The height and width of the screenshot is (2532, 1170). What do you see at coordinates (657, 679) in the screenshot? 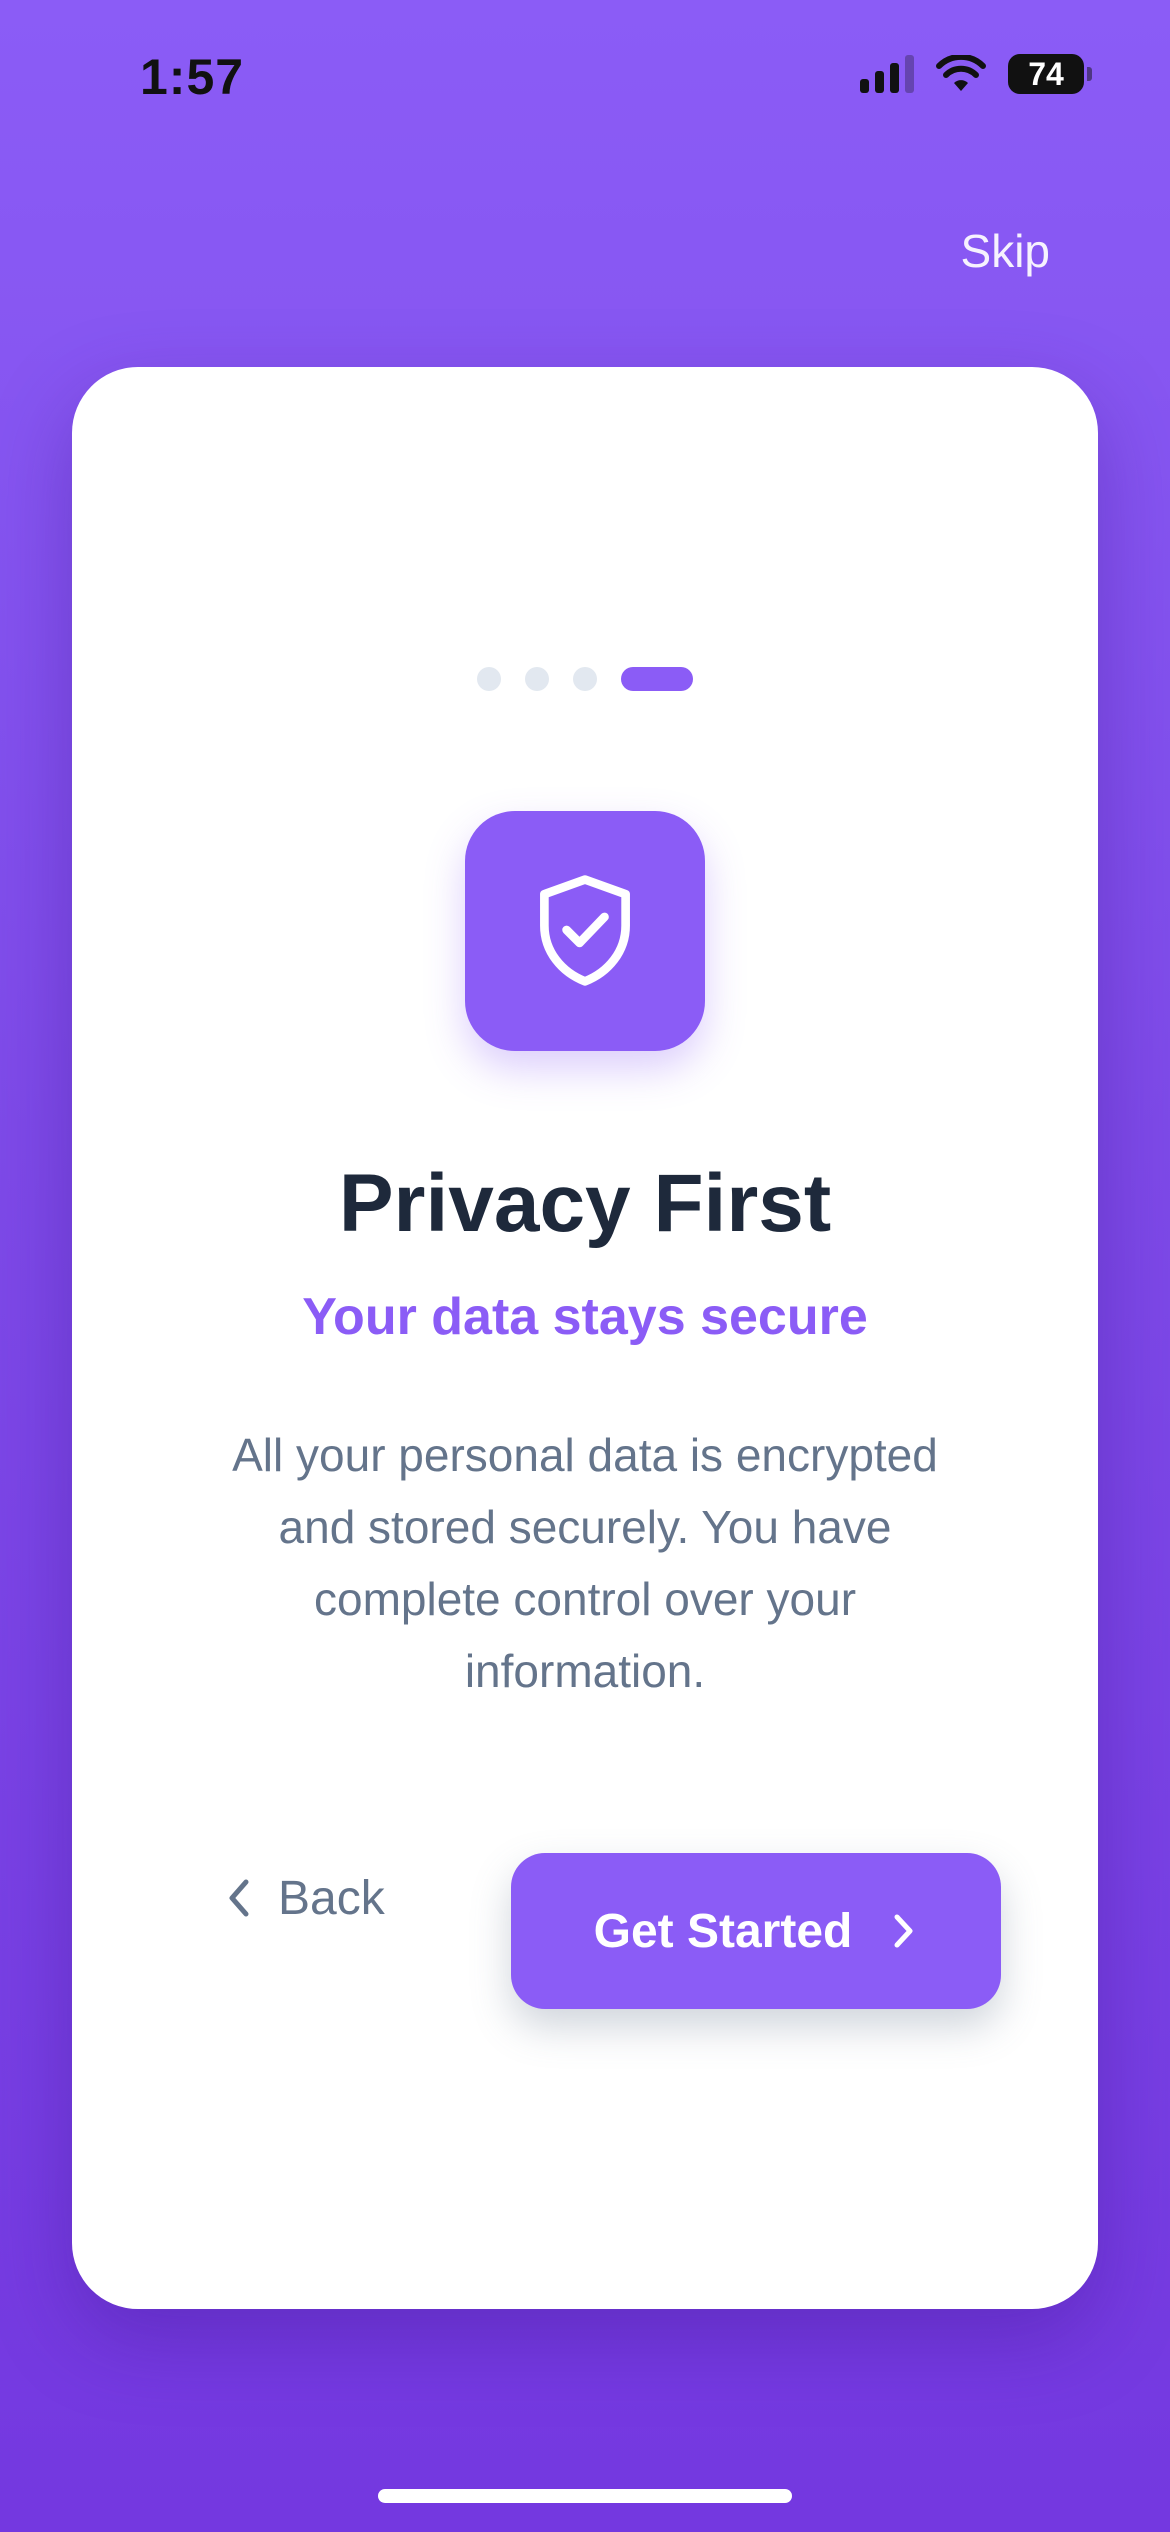
I see `page-dot-active` at bounding box center [657, 679].